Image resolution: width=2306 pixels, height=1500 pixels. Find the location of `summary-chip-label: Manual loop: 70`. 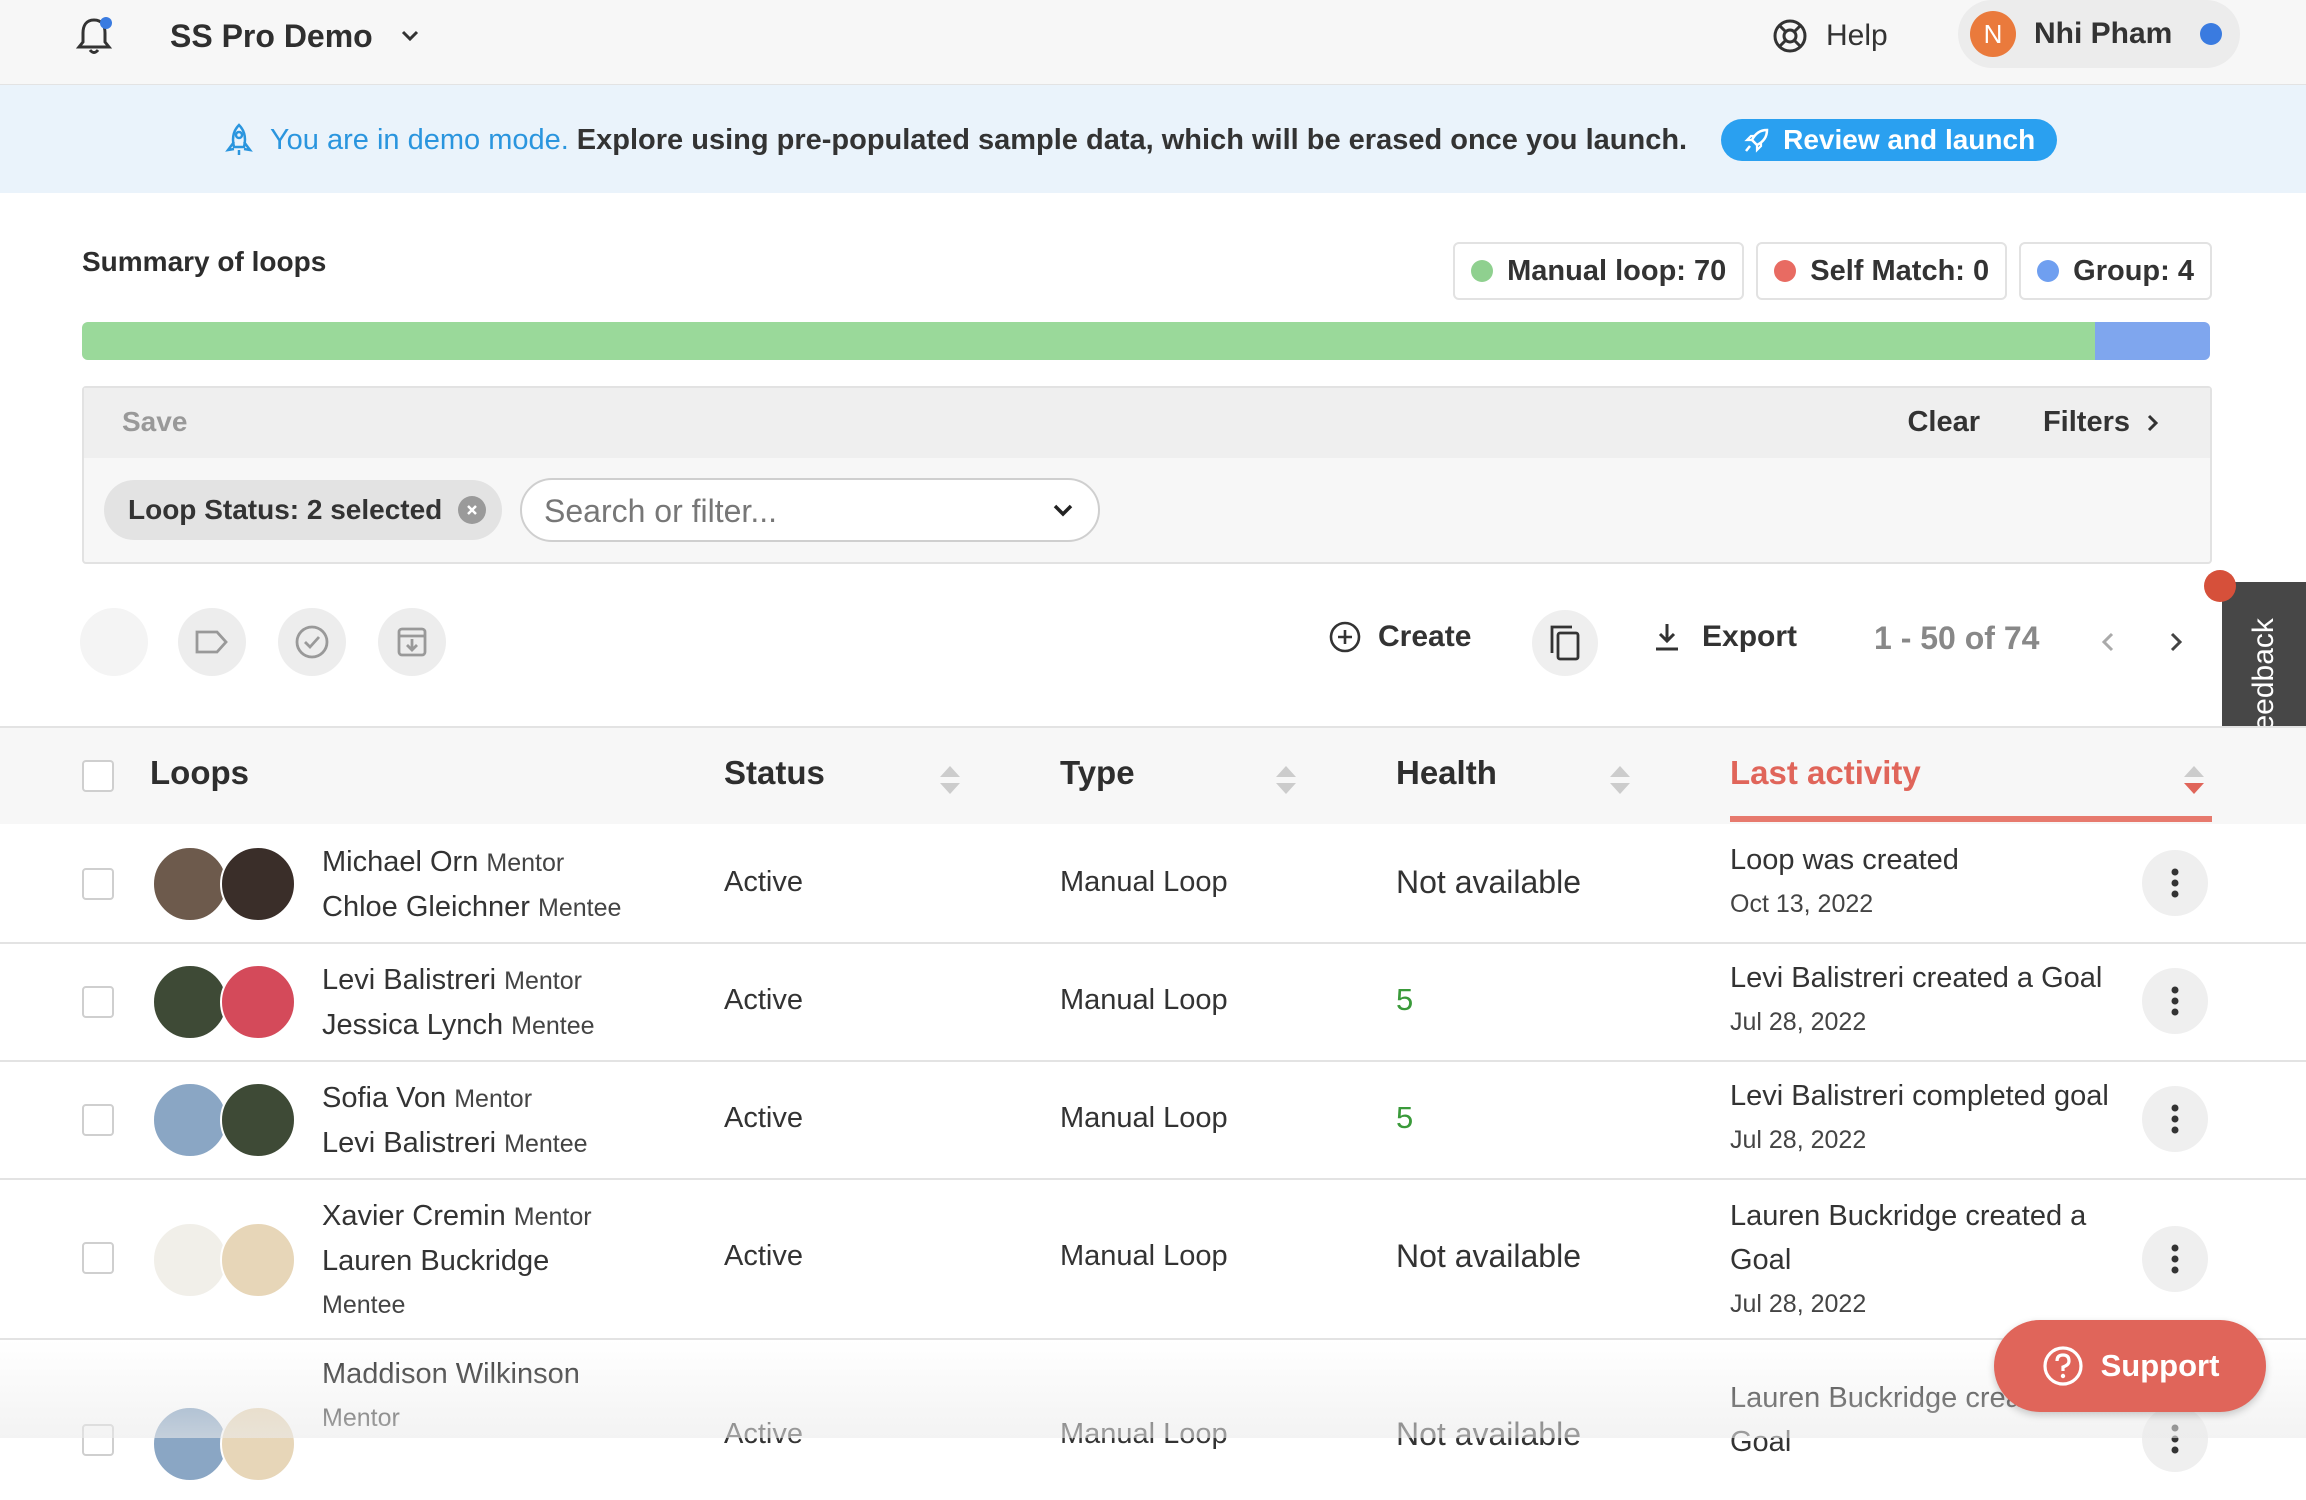

summary-chip-label: Manual loop: 70 is located at coordinates (1617, 270).